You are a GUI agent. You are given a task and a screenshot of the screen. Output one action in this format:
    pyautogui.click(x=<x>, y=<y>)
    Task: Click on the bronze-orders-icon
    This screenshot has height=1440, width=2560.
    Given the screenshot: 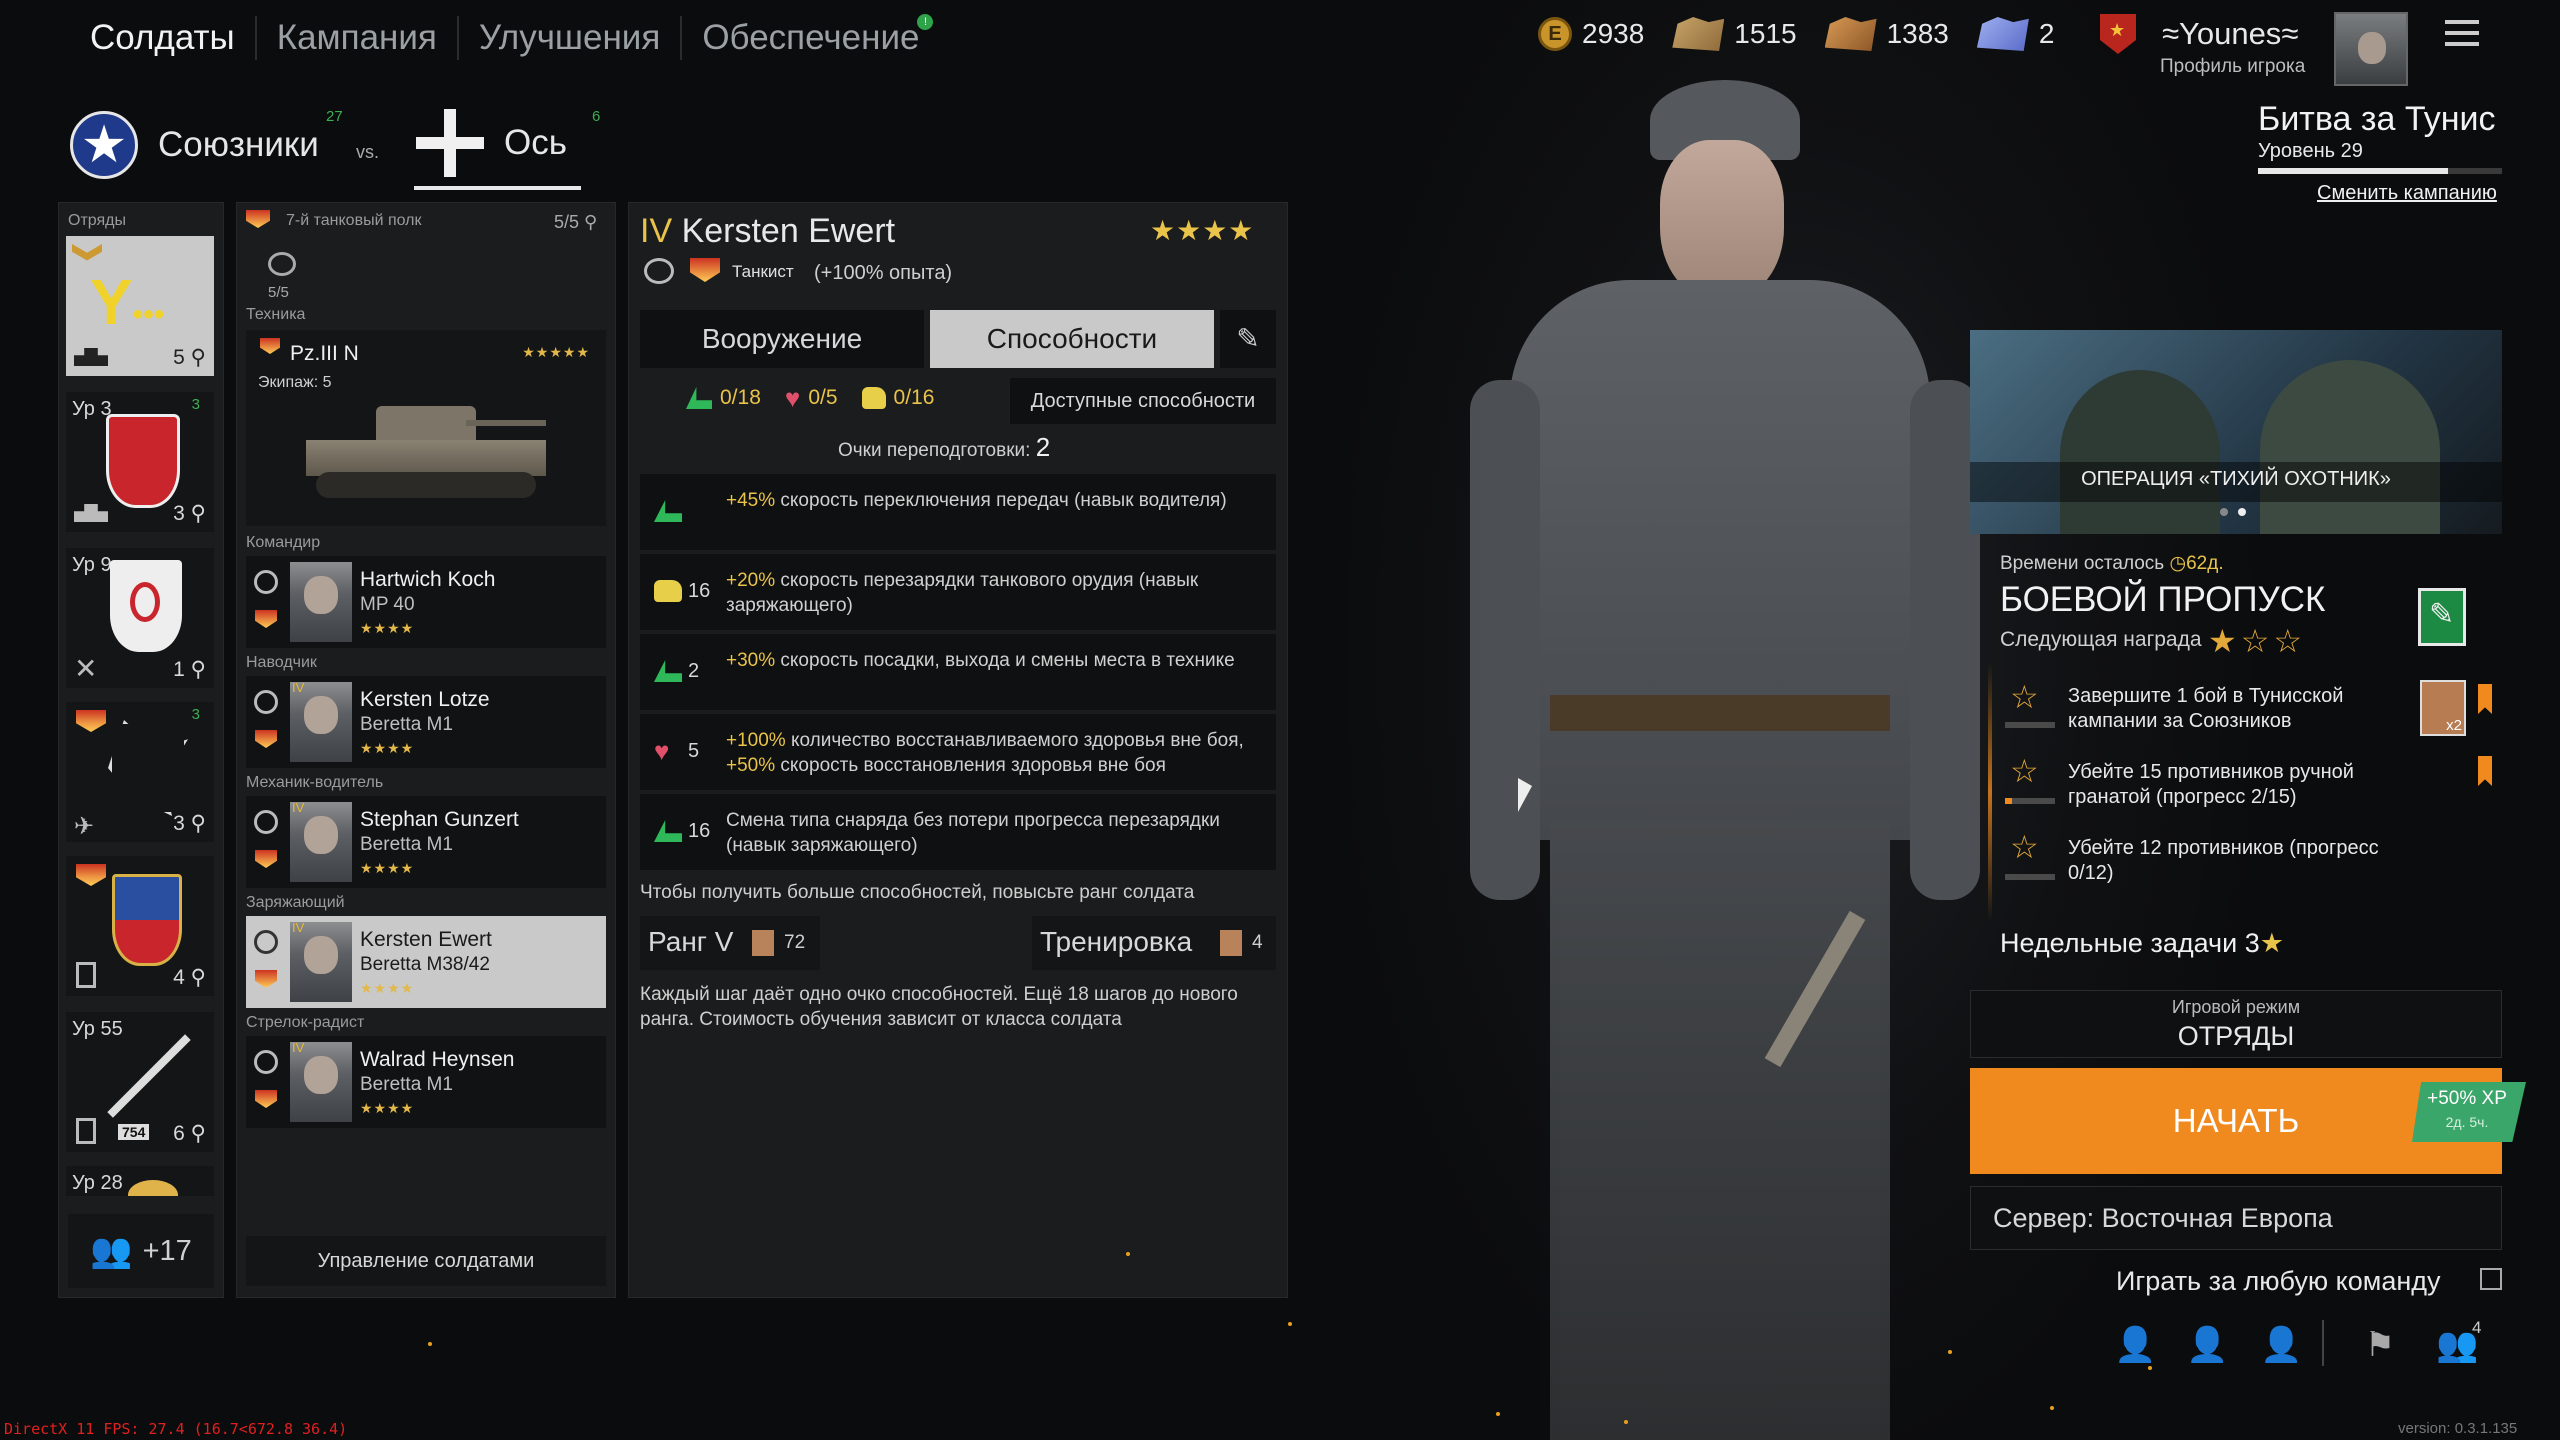 What is the action you would take?
    pyautogui.click(x=1850, y=34)
    